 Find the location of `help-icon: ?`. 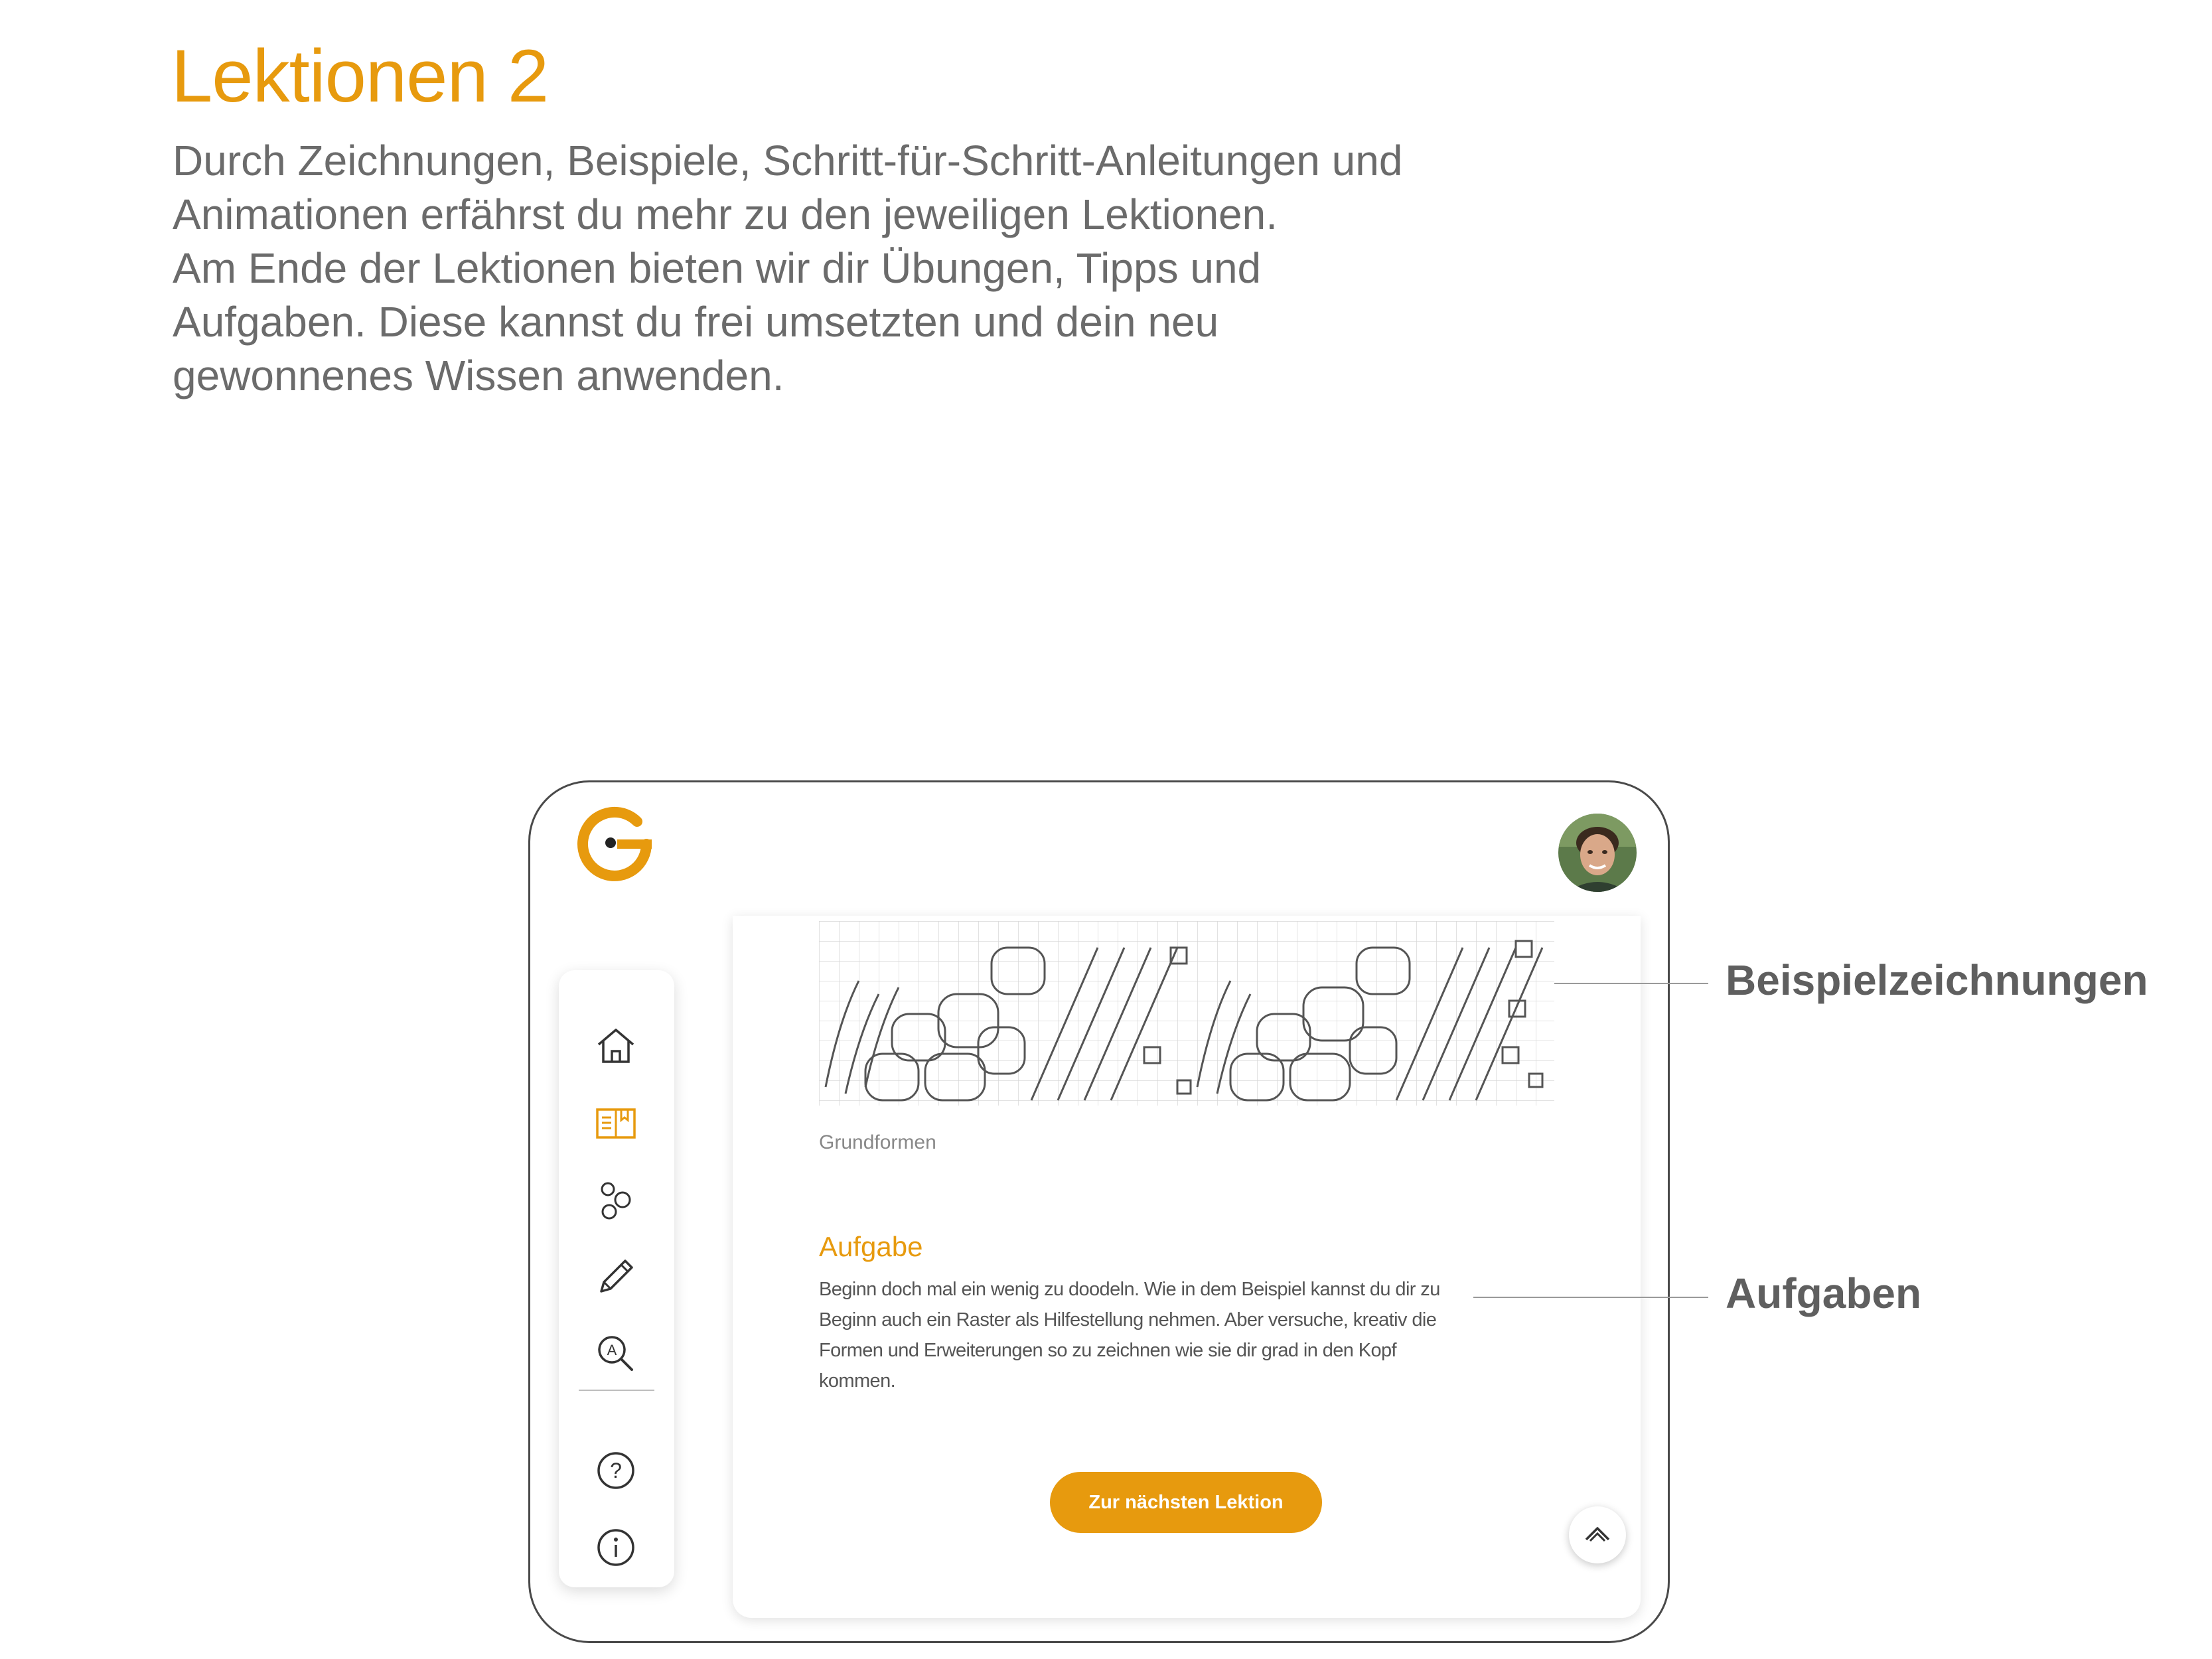

help-icon: ? is located at coordinates (615, 1470).